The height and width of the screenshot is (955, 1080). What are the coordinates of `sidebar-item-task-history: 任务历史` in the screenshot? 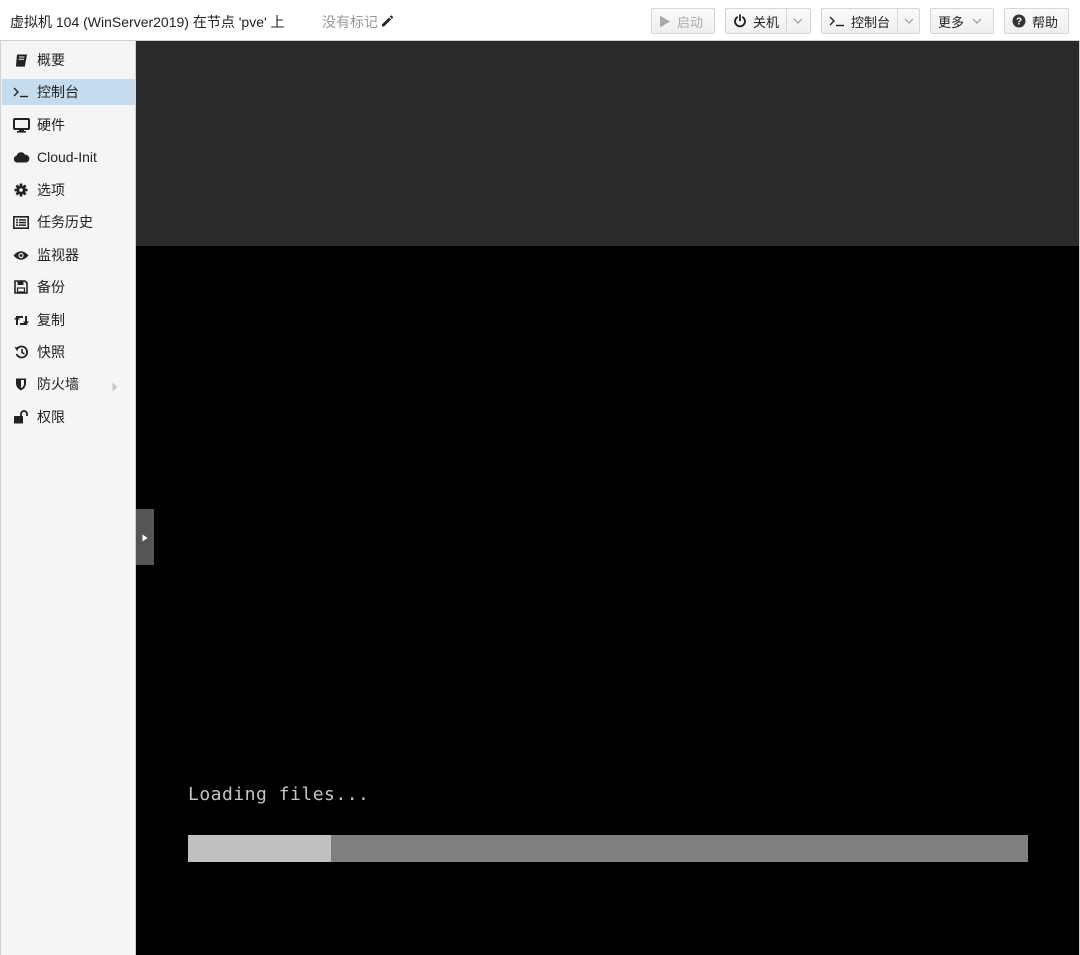 It's located at (69, 222).